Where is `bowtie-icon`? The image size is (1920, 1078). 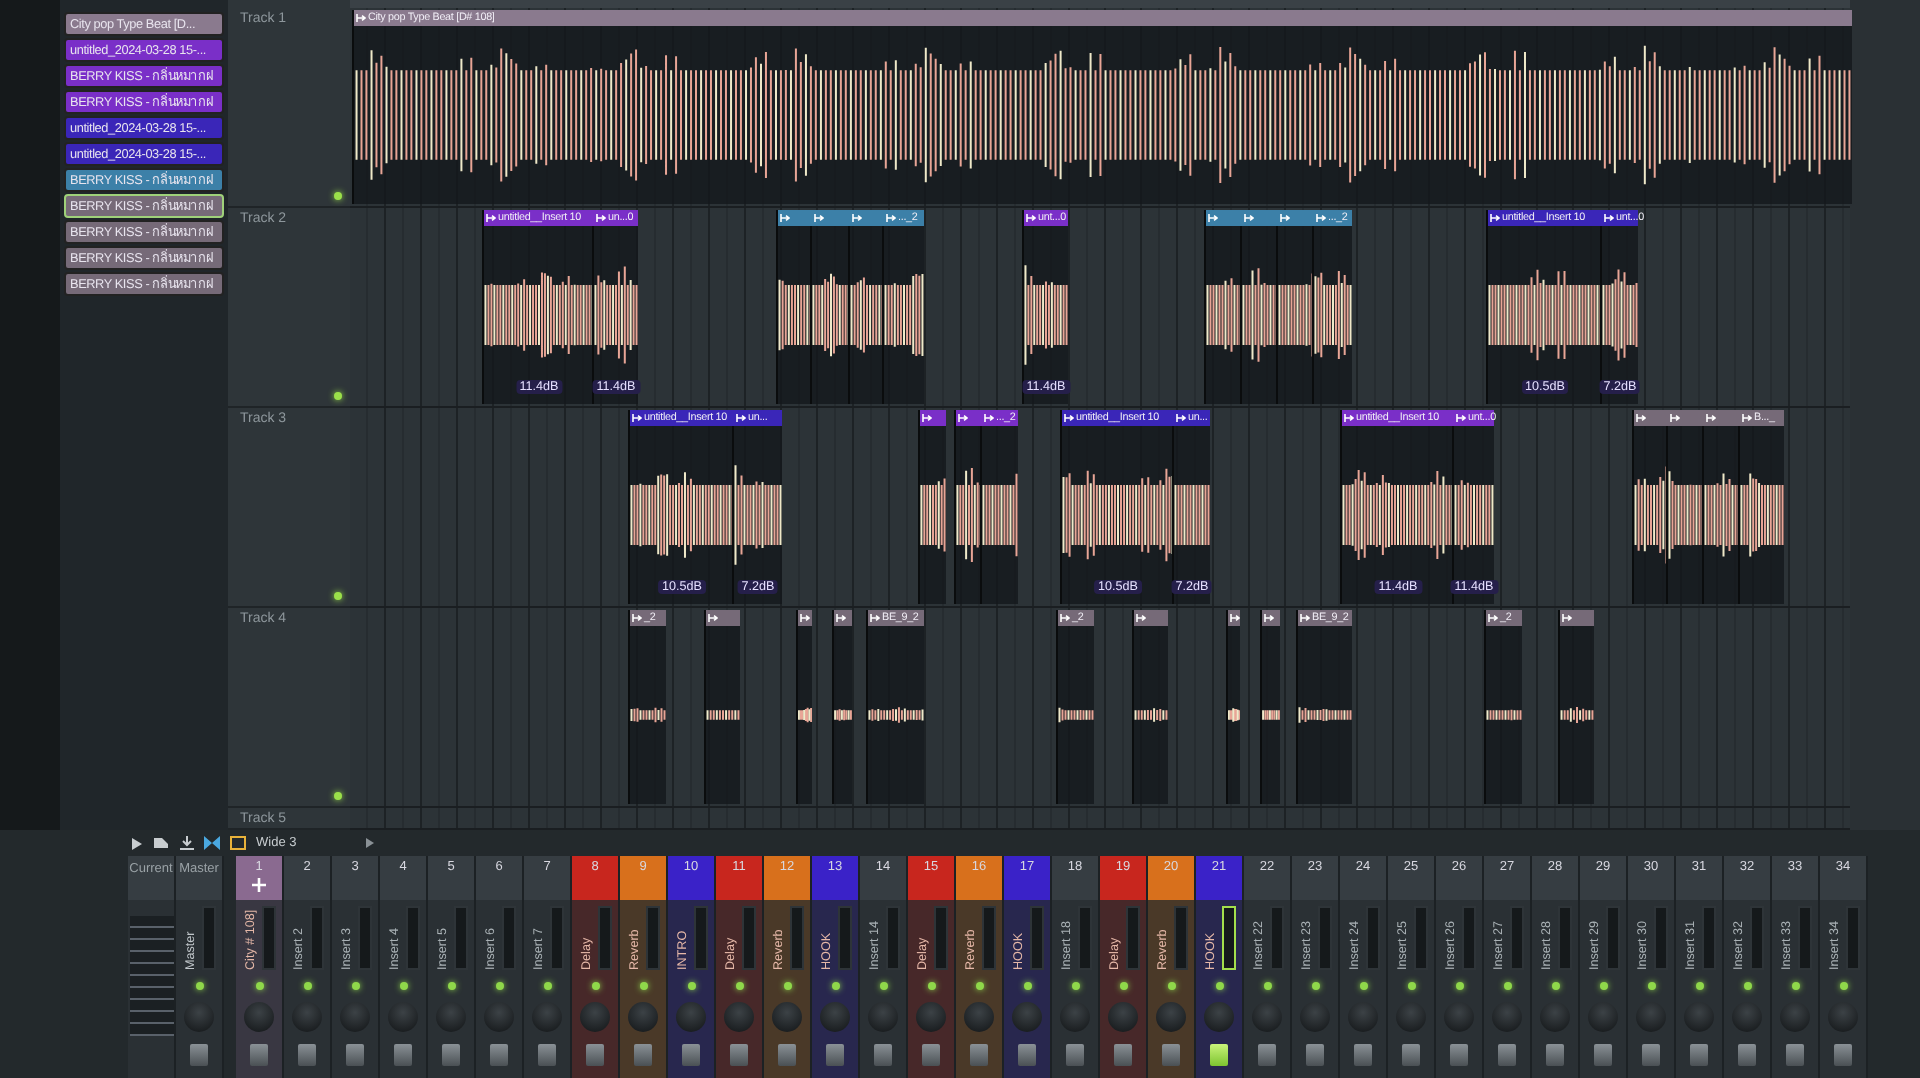 bowtie-icon is located at coordinates (212, 843).